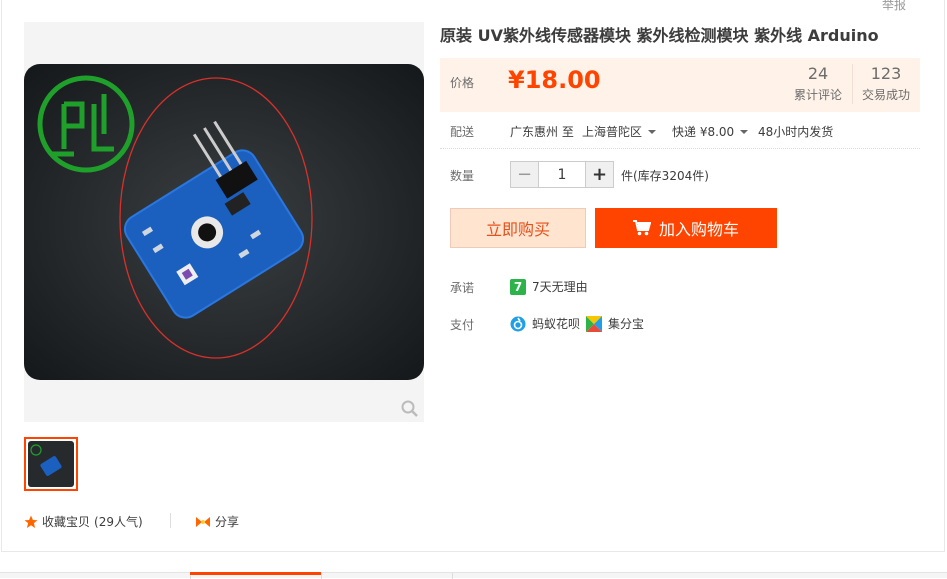 The width and height of the screenshot is (947, 579). I want to click on price-panel: 价格 ¥18.00 24 累计评论 123 交易成功, so click(680, 85).